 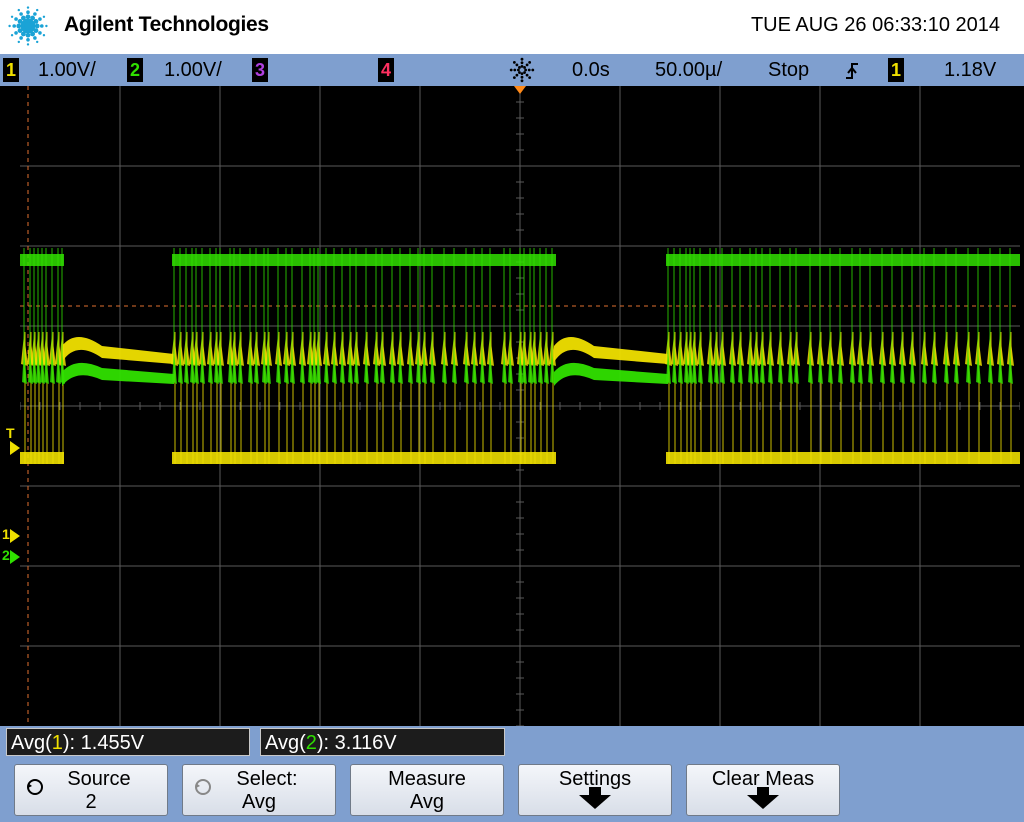 What do you see at coordinates (1022, 406) in the screenshot?
I see `right-gutter` at bounding box center [1022, 406].